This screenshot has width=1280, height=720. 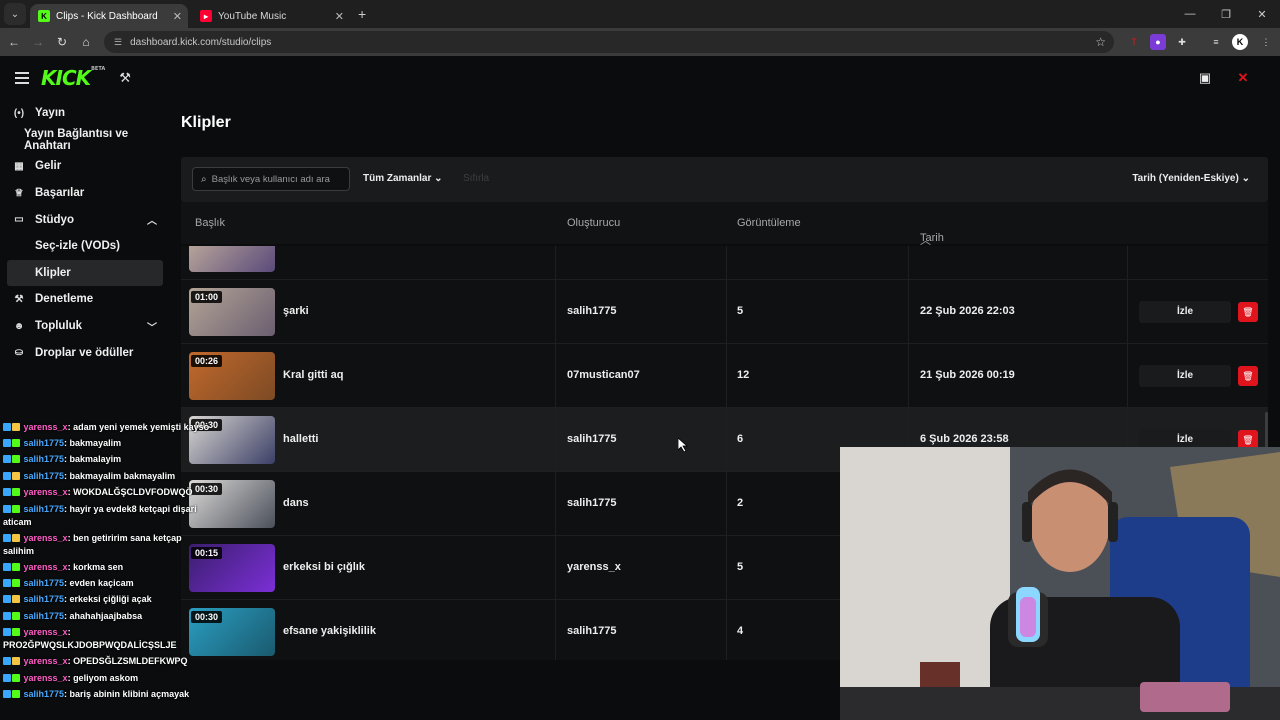 What do you see at coordinates (403, 178) in the screenshot?
I see `time-filter-dropdown: Tüm Zamanlar ⌄` at bounding box center [403, 178].